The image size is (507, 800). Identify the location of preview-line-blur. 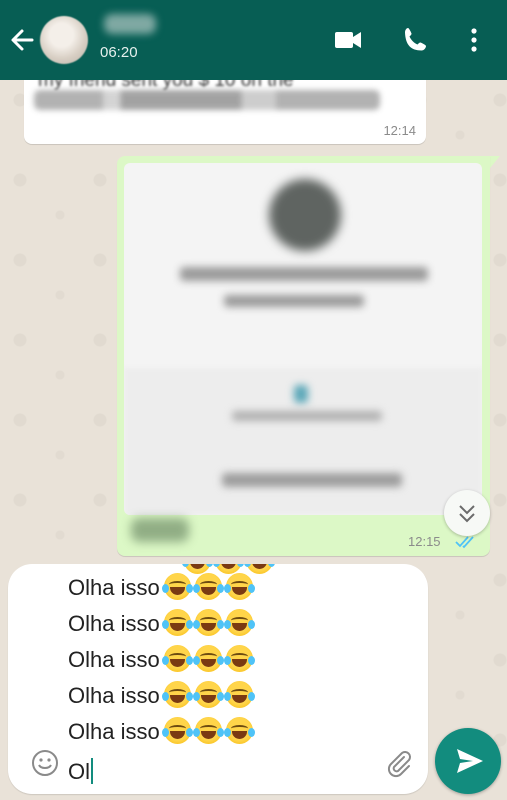
(307, 416).